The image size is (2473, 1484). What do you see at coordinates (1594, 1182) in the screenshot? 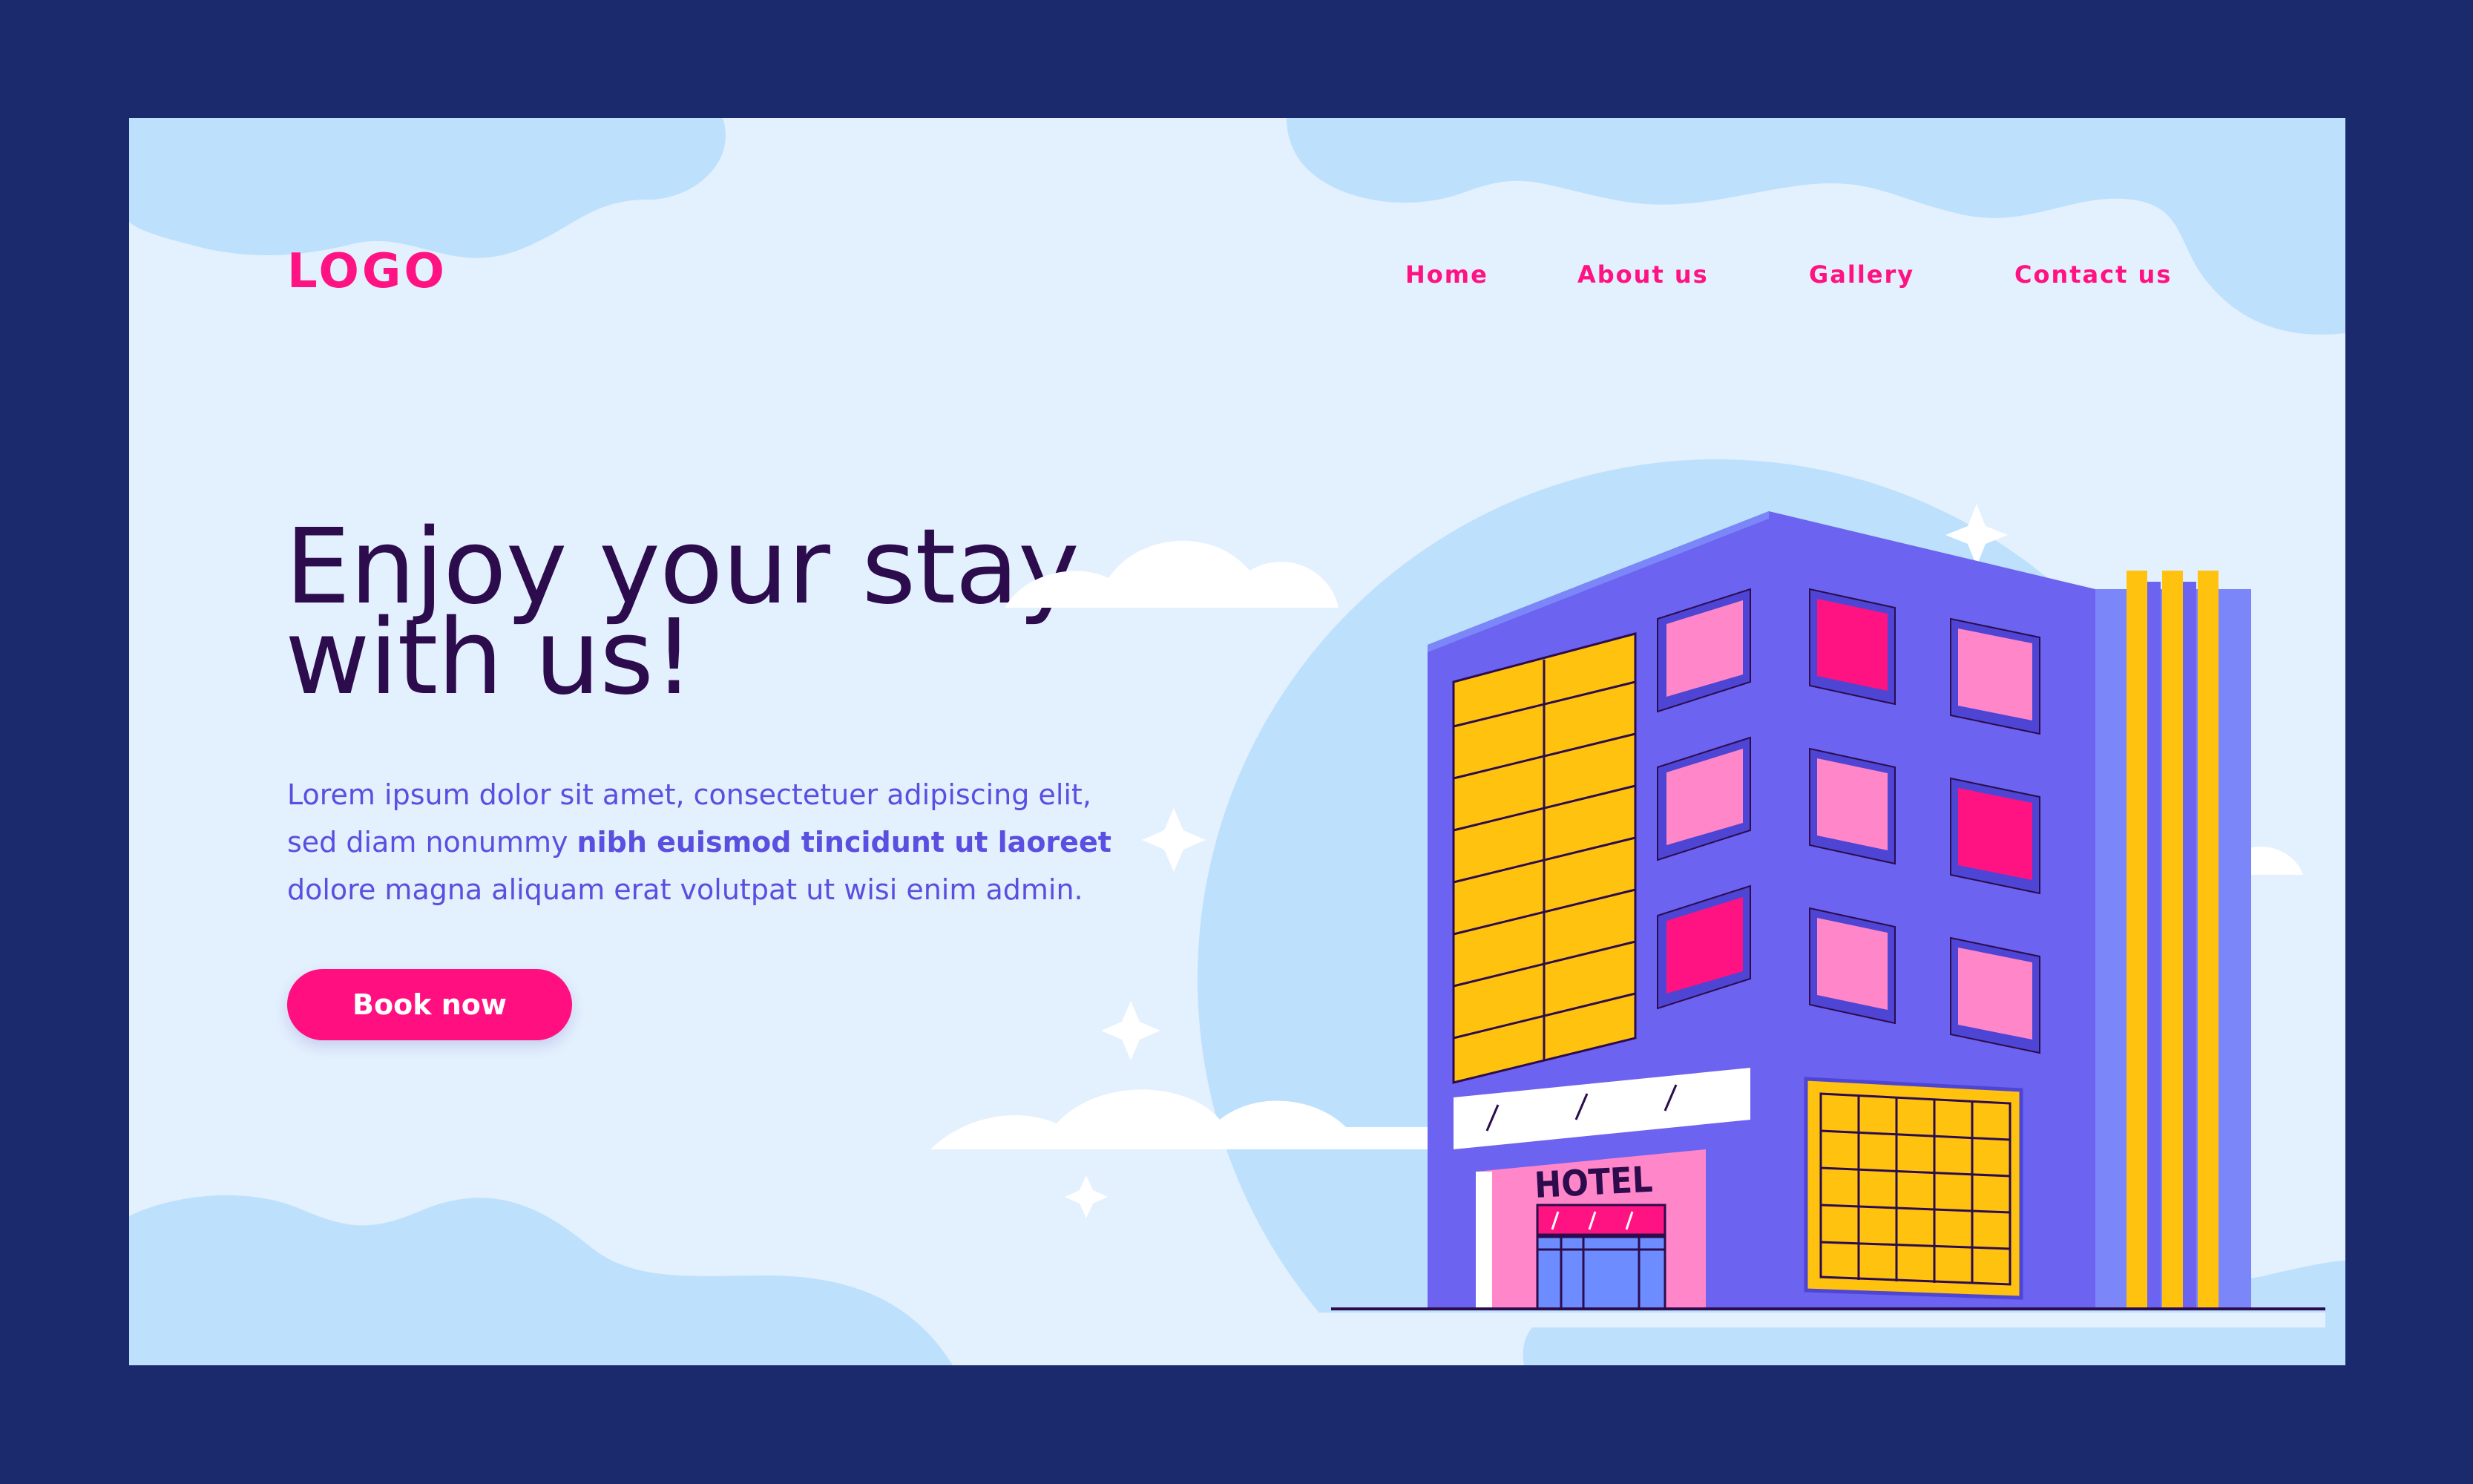
I see `hotel-sign-text: HOTEL` at bounding box center [1594, 1182].